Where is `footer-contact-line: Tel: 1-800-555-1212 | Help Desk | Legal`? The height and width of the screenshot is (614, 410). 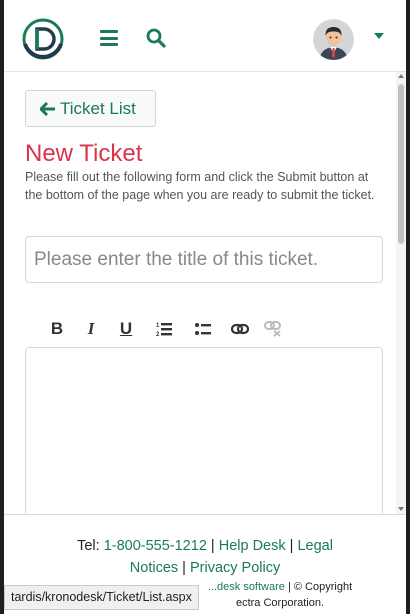 footer-contact-line: Tel: 1-800-555-1212 | Help Desk | Legal is located at coordinates (205, 546).